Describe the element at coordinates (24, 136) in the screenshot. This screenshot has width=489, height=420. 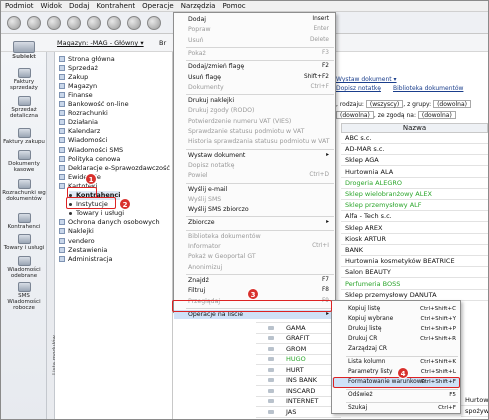
I see `sidebar-faktury-zakupu: Faktury zakupu` at that location.